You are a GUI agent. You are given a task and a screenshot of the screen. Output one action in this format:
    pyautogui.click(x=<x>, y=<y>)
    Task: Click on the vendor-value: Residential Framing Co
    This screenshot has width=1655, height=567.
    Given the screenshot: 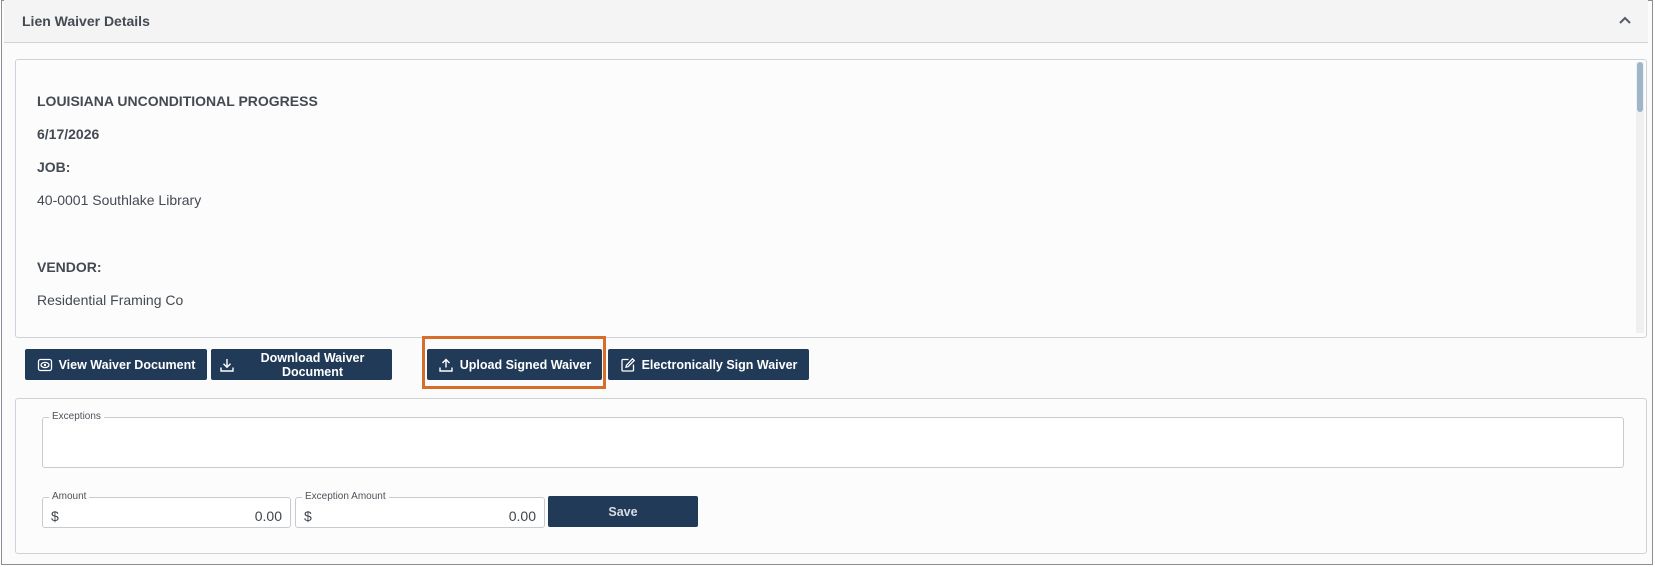 What is the action you would take?
    pyautogui.click(x=110, y=300)
    